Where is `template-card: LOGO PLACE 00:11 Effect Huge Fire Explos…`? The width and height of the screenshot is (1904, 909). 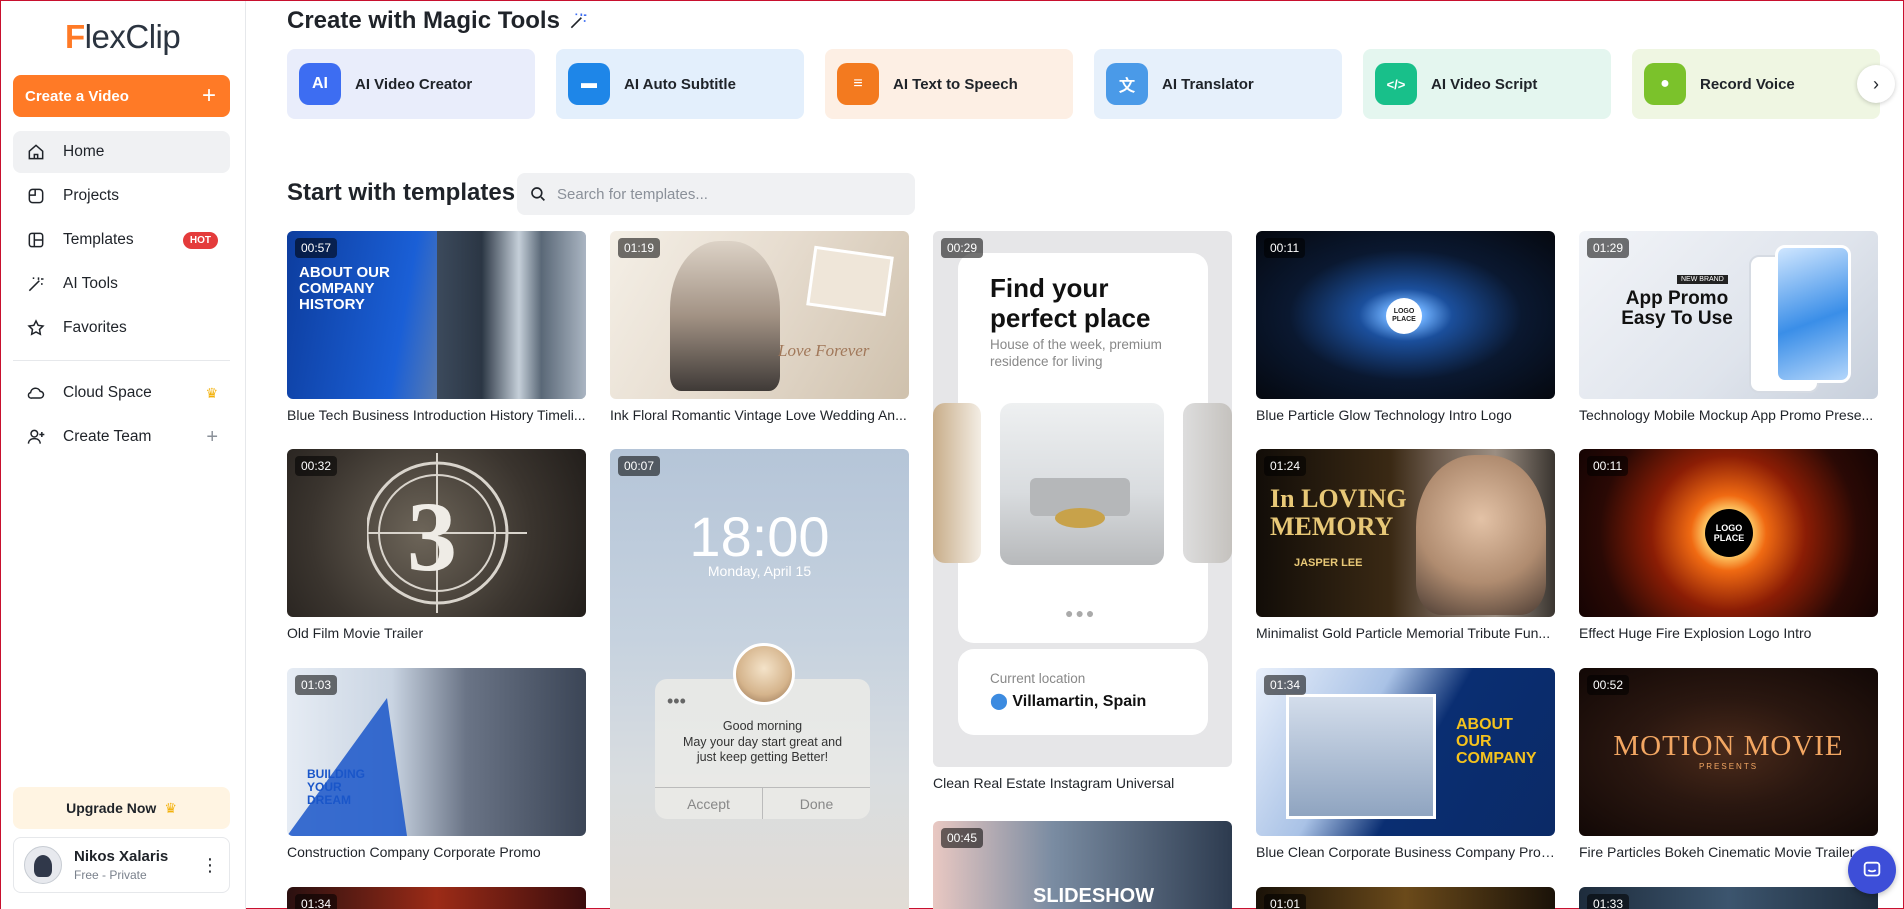
template-card: LOGO PLACE 00:11 Effect Huge Fire Explos… is located at coordinates (1728, 547).